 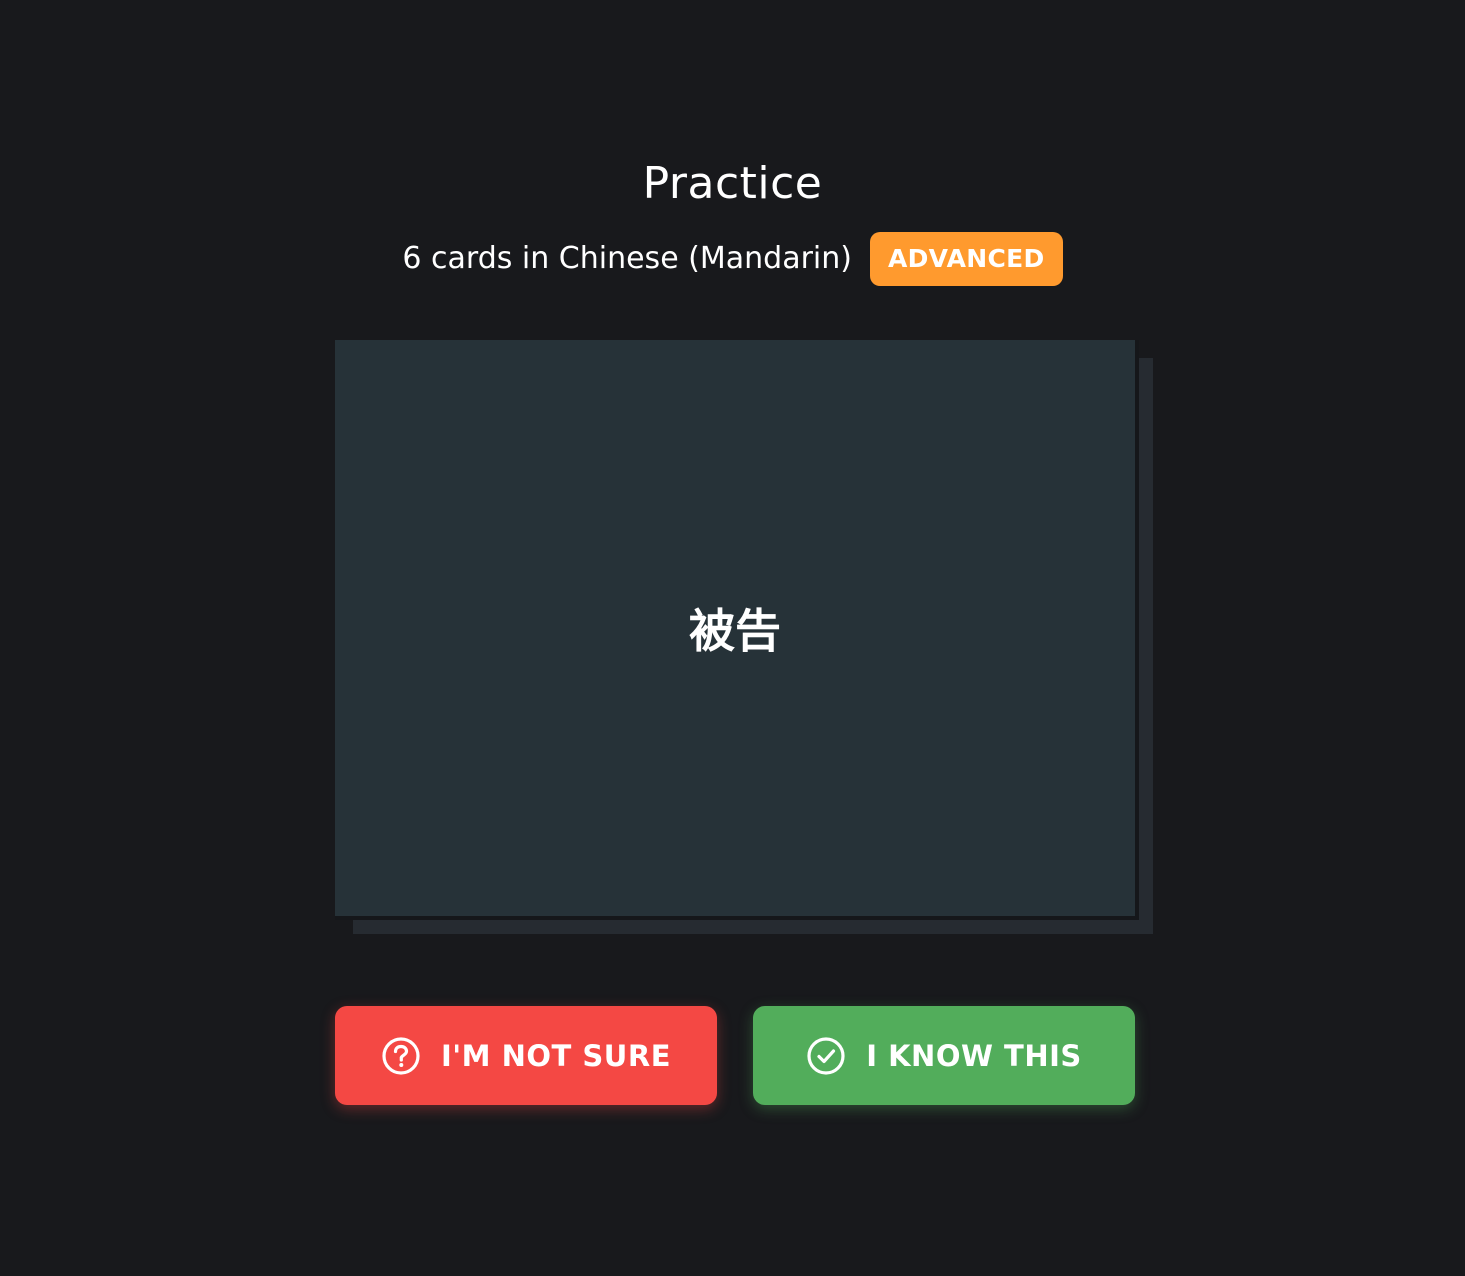 What do you see at coordinates (974, 1055) in the screenshot?
I see `know-this-label: I KNOW THIS` at bounding box center [974, 1055].